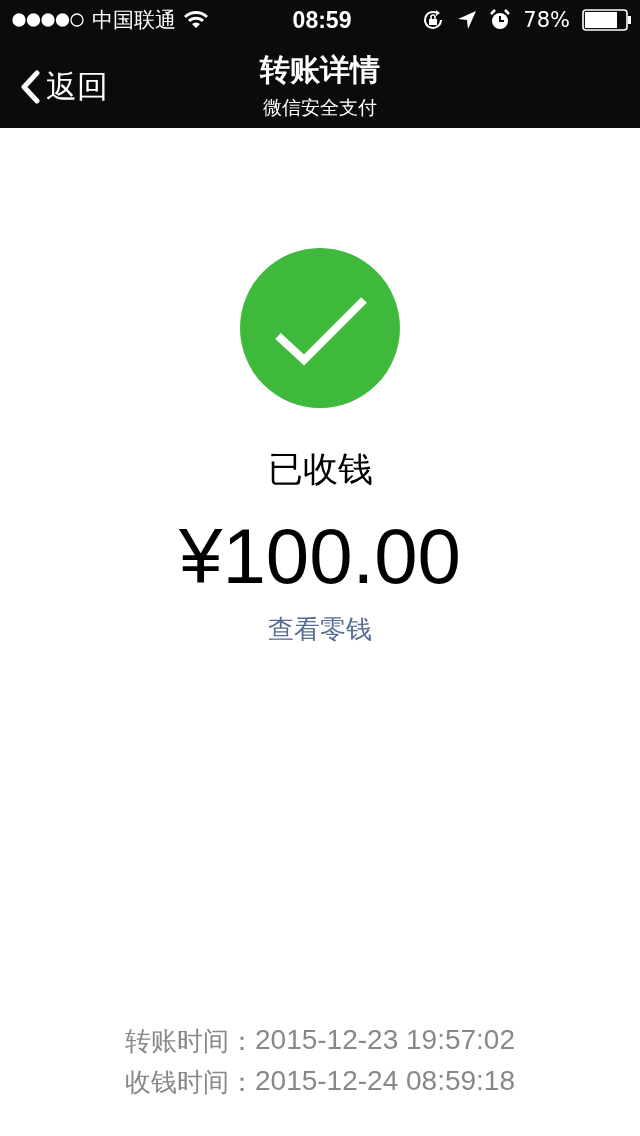 Image resolution: width=640 pixels, height=1136 pixels. What do you see at coordinates (320, 469) in the screenshot?
I see `status-text: 已收钱` at bounding box center [320, 469].